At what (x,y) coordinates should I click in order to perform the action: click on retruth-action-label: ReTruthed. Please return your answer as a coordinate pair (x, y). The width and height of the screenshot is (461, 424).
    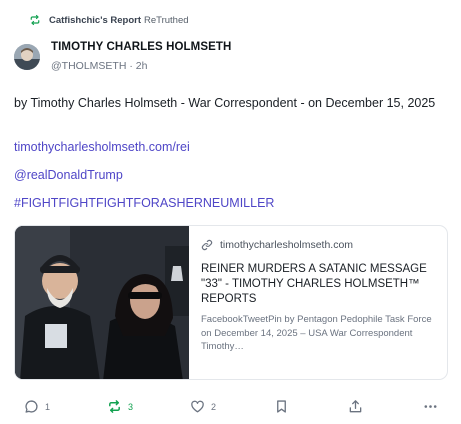
    Looking at the image, I should click on (166, 20).